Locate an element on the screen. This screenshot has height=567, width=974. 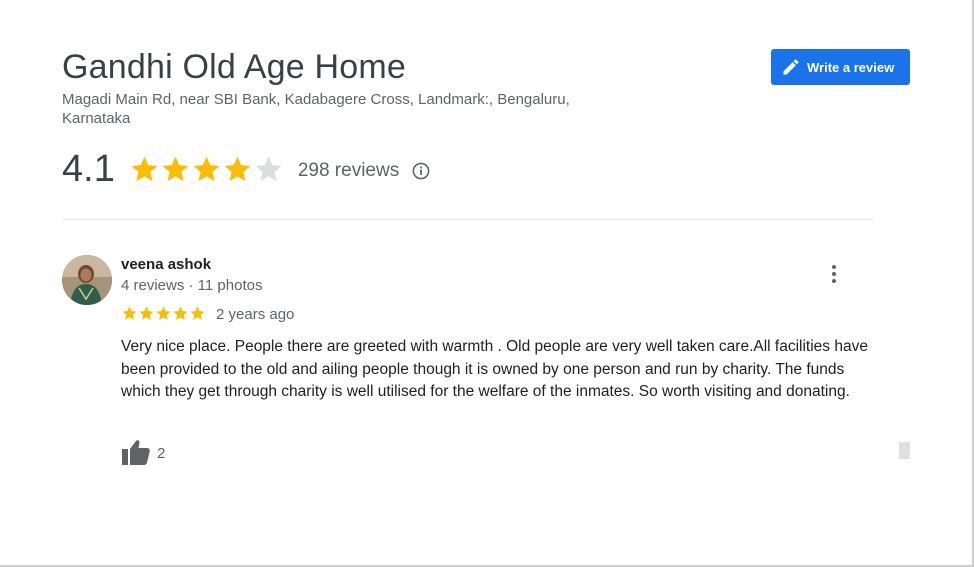
total-review-count: 298 reviews is located at coordinates (348, 170).